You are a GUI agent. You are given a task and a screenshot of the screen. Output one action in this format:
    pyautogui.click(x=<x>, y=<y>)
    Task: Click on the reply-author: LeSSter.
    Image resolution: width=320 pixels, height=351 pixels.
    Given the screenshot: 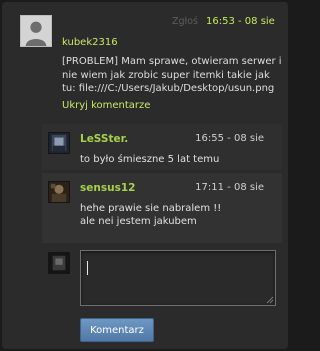 What is the action you would take?
    pyautogui.click(x=104, y=139)
    